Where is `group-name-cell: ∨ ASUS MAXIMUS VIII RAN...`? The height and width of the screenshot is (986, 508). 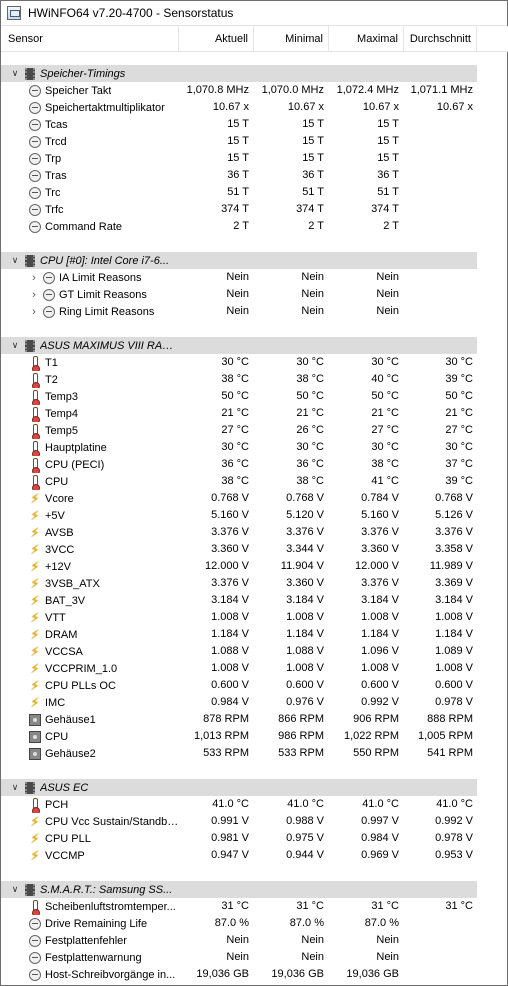
group-name-cell: ∨ ASUS MAXIMUS VIII RAN... is located at coordinates (90, 345).